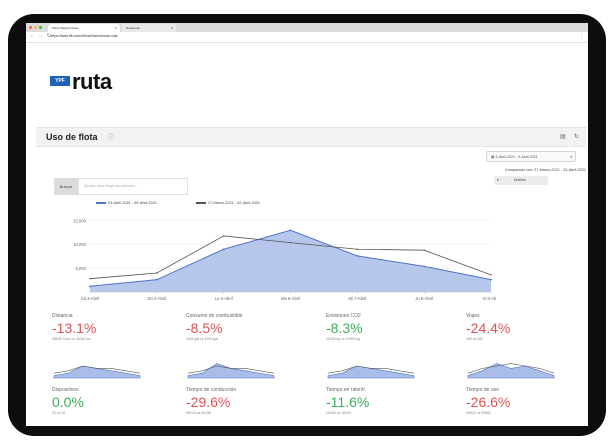 This screenshot has height=445, width=612. What do you see at coordinates (72, 339) in the screenshot?
I see `metric-comparison: 38030.3 km vs 44061 km` at bounding box center [72, 339].